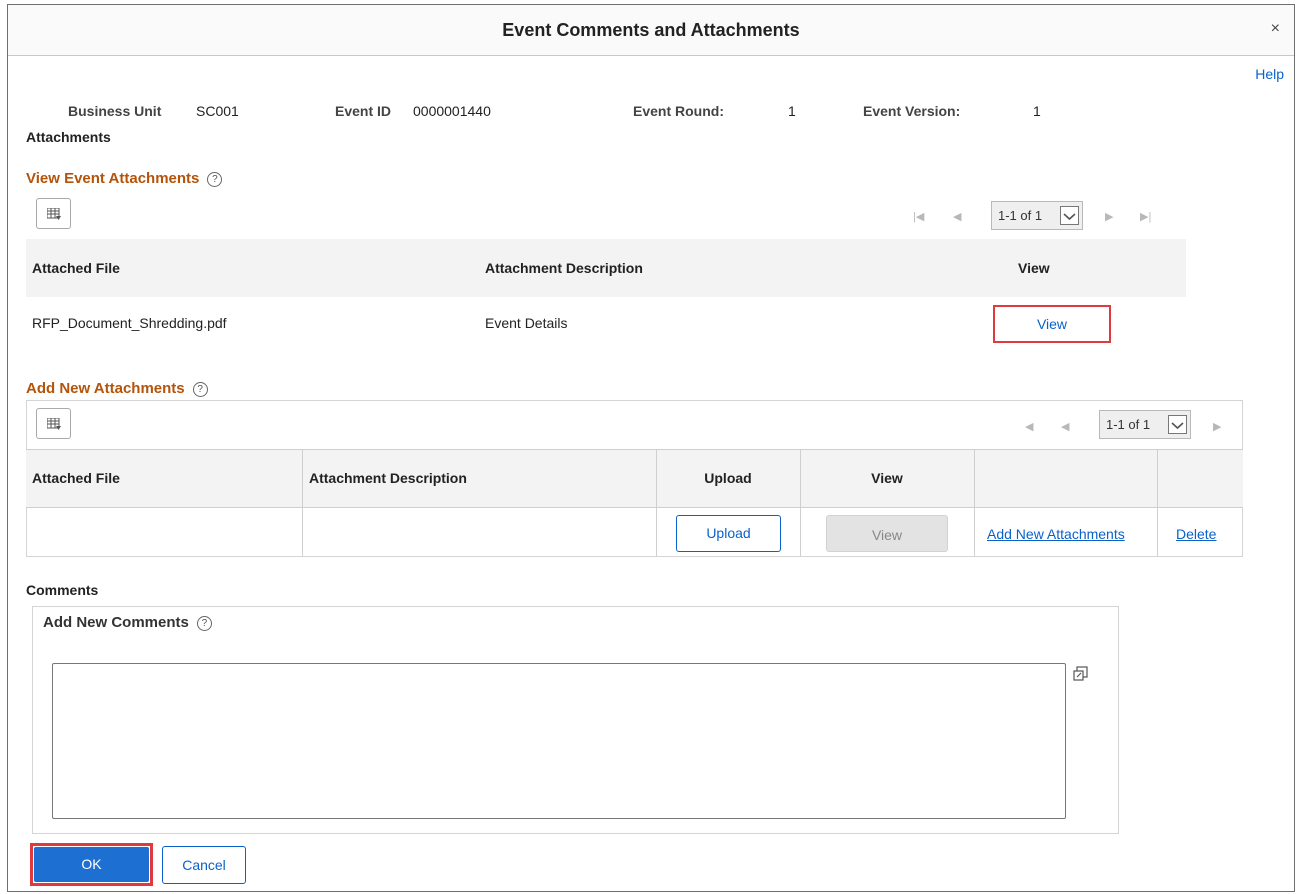 This screenshot has width=1302, height=894. What do you see at coordinates (129, 323) in the screenshot?
I see `attached-file-cell: RFP_Document_Shredding.pdf` at bounding box center [129, 323].